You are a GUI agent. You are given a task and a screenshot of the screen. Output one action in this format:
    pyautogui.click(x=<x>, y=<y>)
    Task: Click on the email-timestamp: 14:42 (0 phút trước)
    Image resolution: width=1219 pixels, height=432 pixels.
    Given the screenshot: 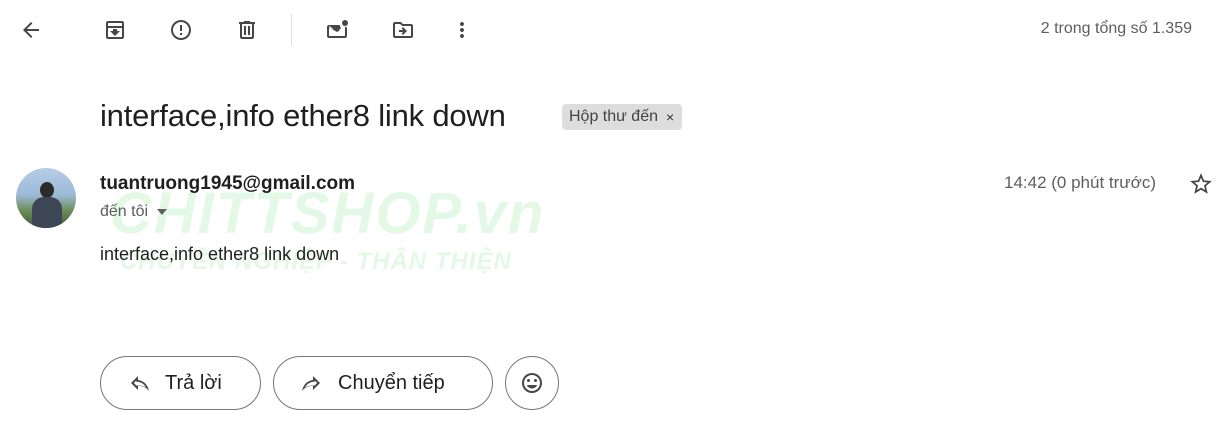 What is the action you would take?
    pyautogui.click(x=1080, y=182)
    